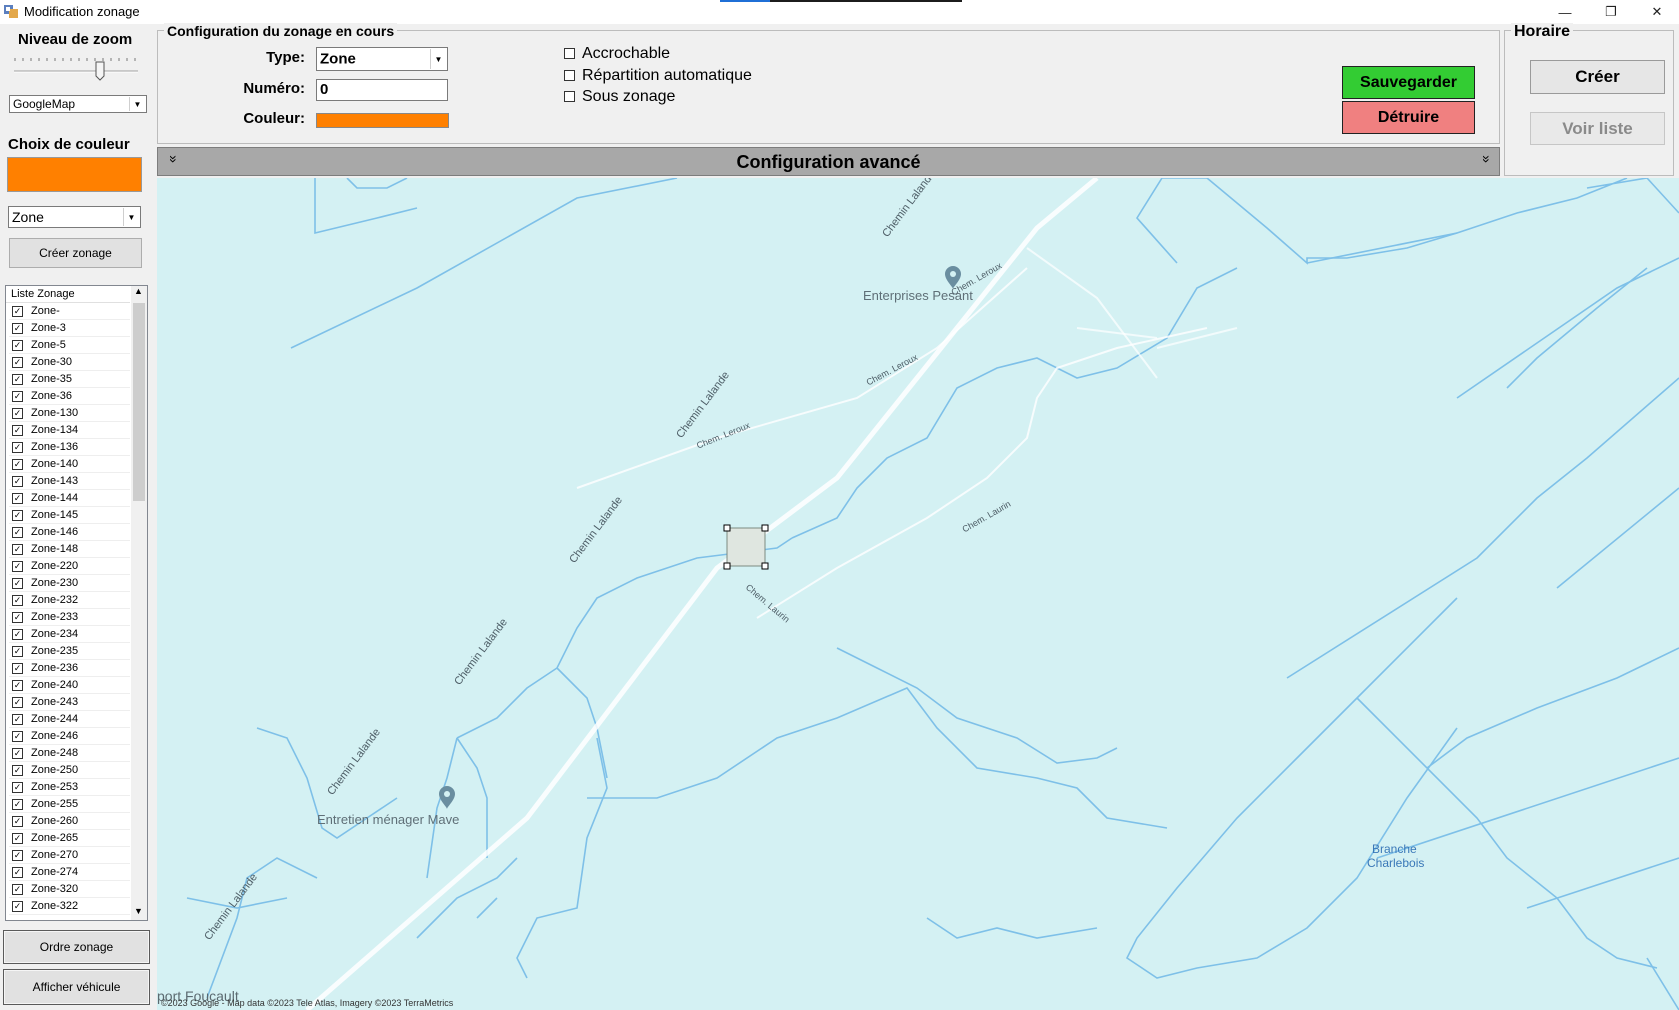  What do you see at coordinates (69, 719) in the screenshot?
I see `list-item: ✓ Zone-244` at bounding box center [69, 719].